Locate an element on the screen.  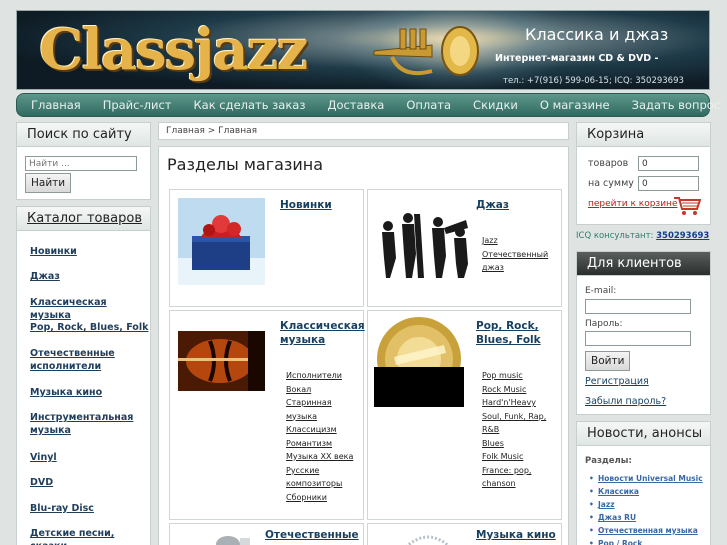
register-link: Регистрация is located at coordinates (617, 381).